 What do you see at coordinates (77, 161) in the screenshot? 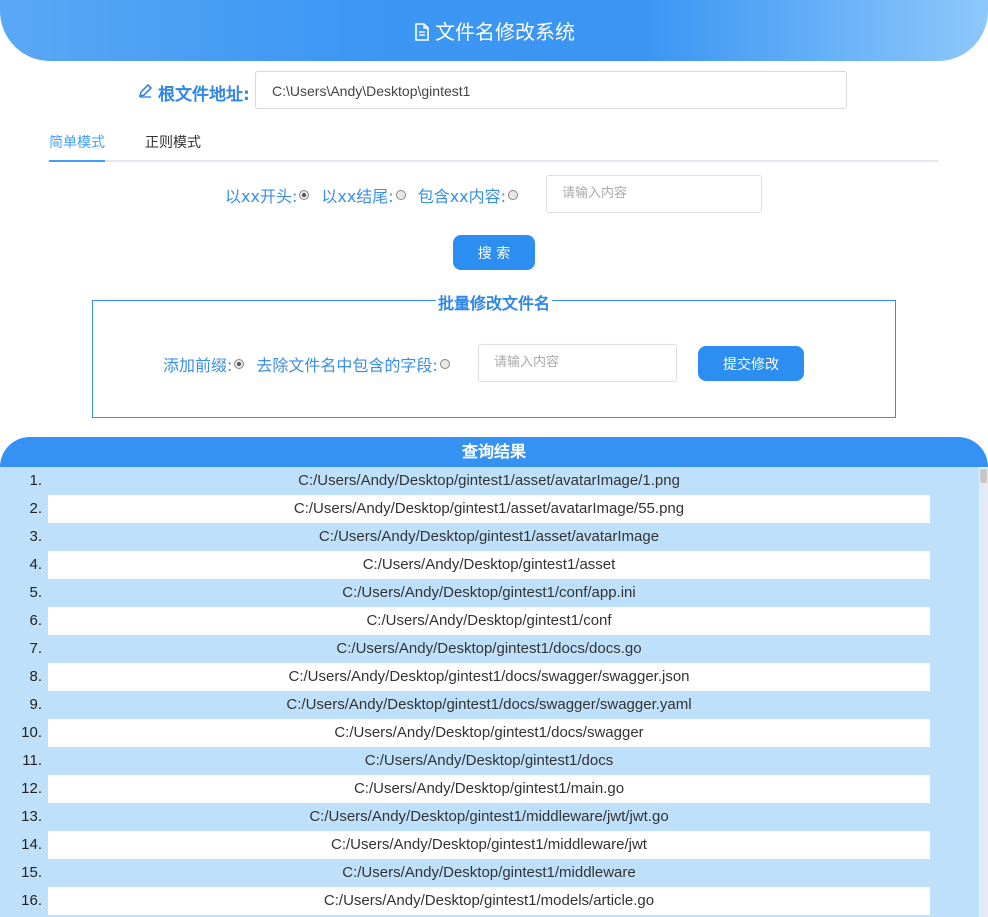
I see `active-tab-indicator` at bounding box center [77, 161].